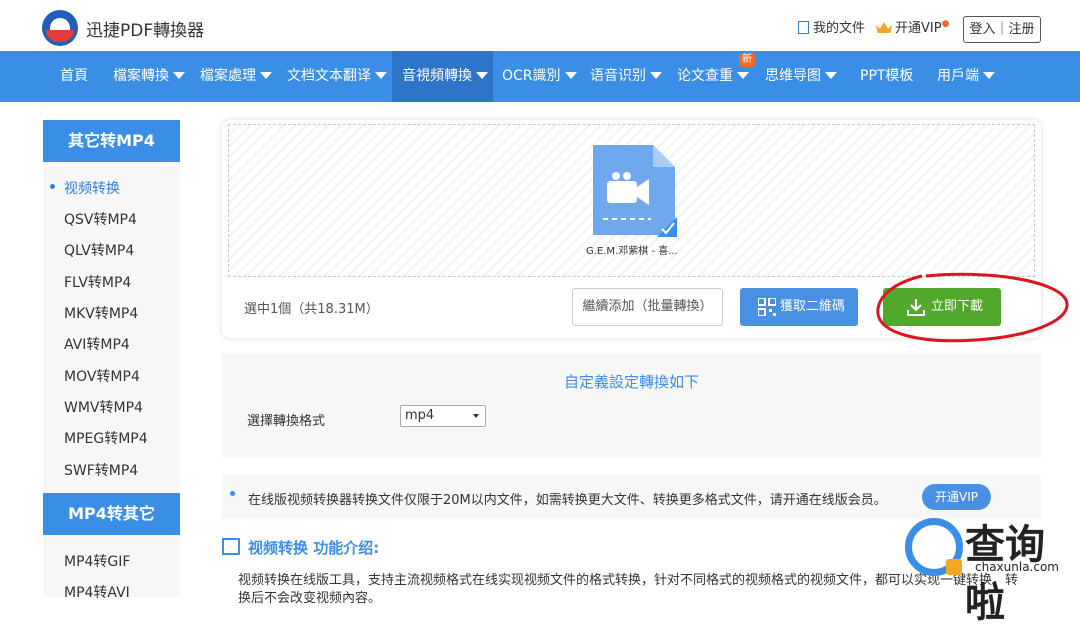 The height and width of the screenshot is (628, 1080). What do you see at coordinates (801, 76) in the screenshot?
I see `nav-mindmap: 思维导图` at bounding box center [801, 76].